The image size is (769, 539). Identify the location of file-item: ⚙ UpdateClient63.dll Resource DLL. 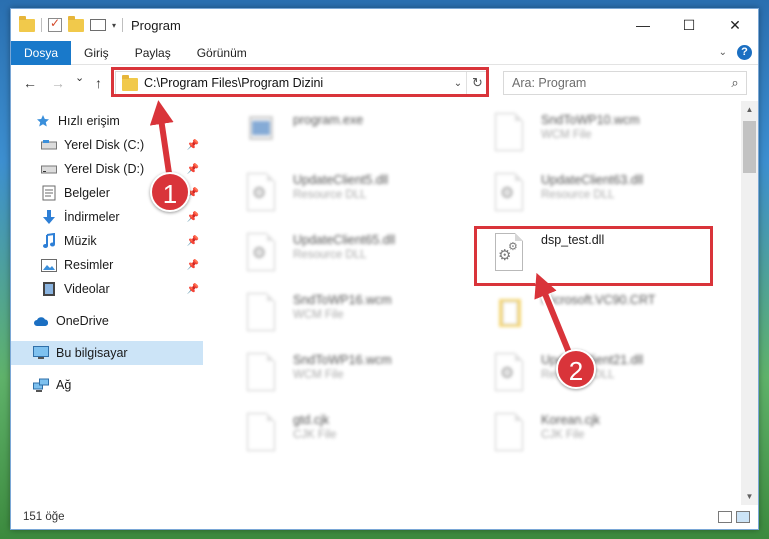
(593, 193).